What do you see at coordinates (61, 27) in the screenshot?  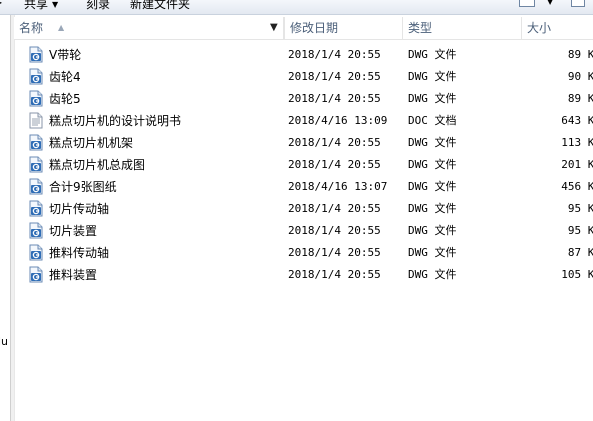 I see `sort-ascending-icon: ▲` at bounding box center [61, 27].